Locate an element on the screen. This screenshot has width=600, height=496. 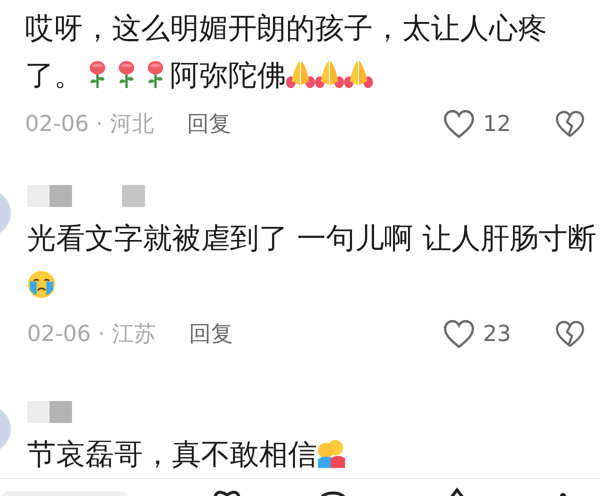
comment-text: 断 is located at coordinates (581, 238).